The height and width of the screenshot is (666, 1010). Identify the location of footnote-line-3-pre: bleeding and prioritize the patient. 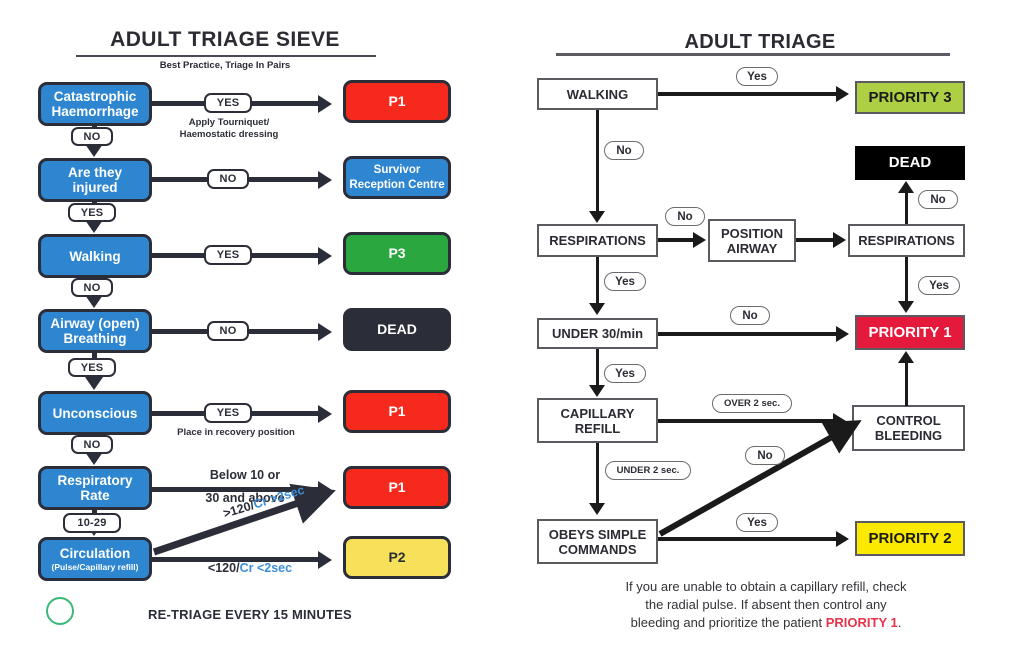
(728, 622).